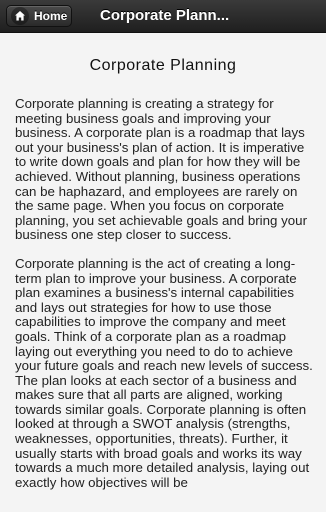 The height and width of the screenshot is (512, 326). Describe the element at coordinates (163, 65) in the screenshot. I see `page-title: Corporate Planning` at that location.